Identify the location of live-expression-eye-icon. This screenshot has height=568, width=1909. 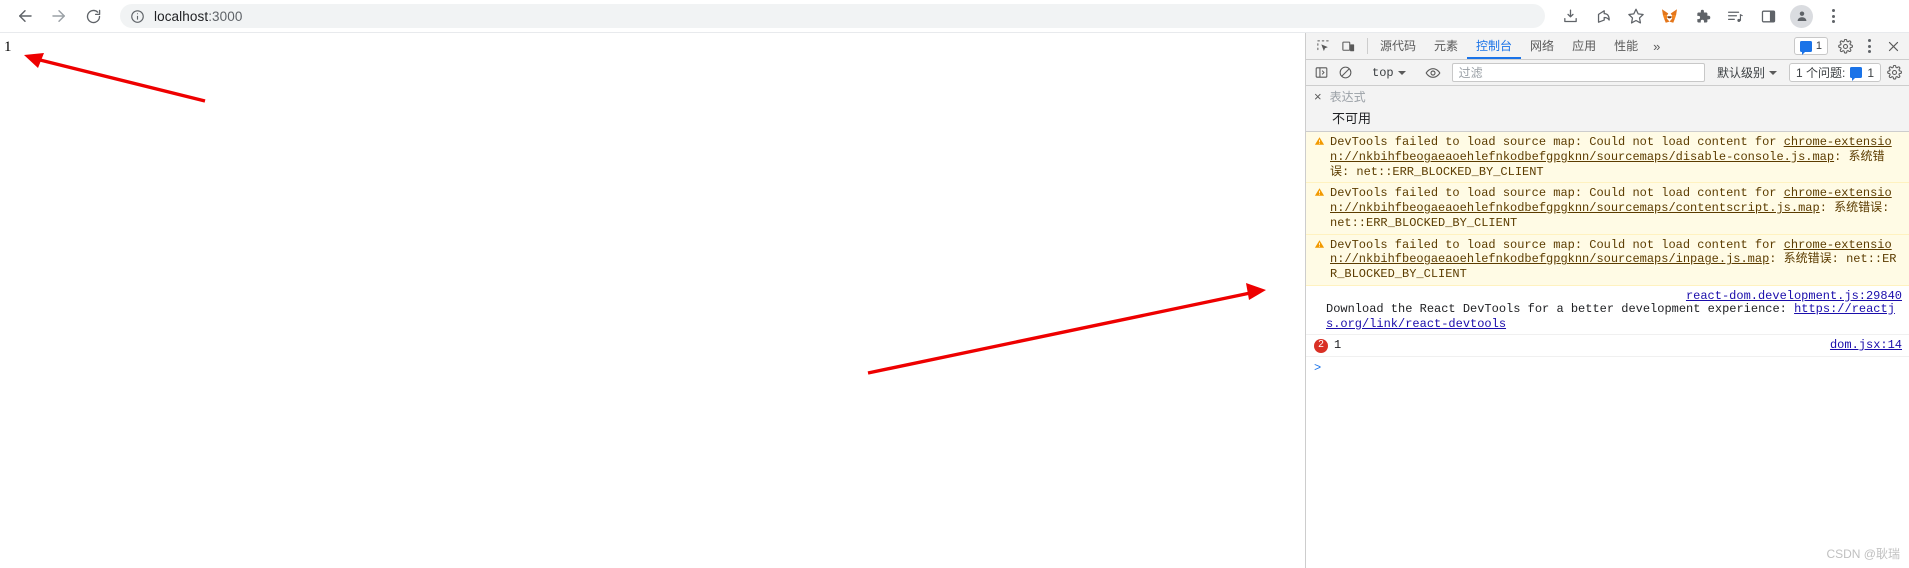
(1433, 73).